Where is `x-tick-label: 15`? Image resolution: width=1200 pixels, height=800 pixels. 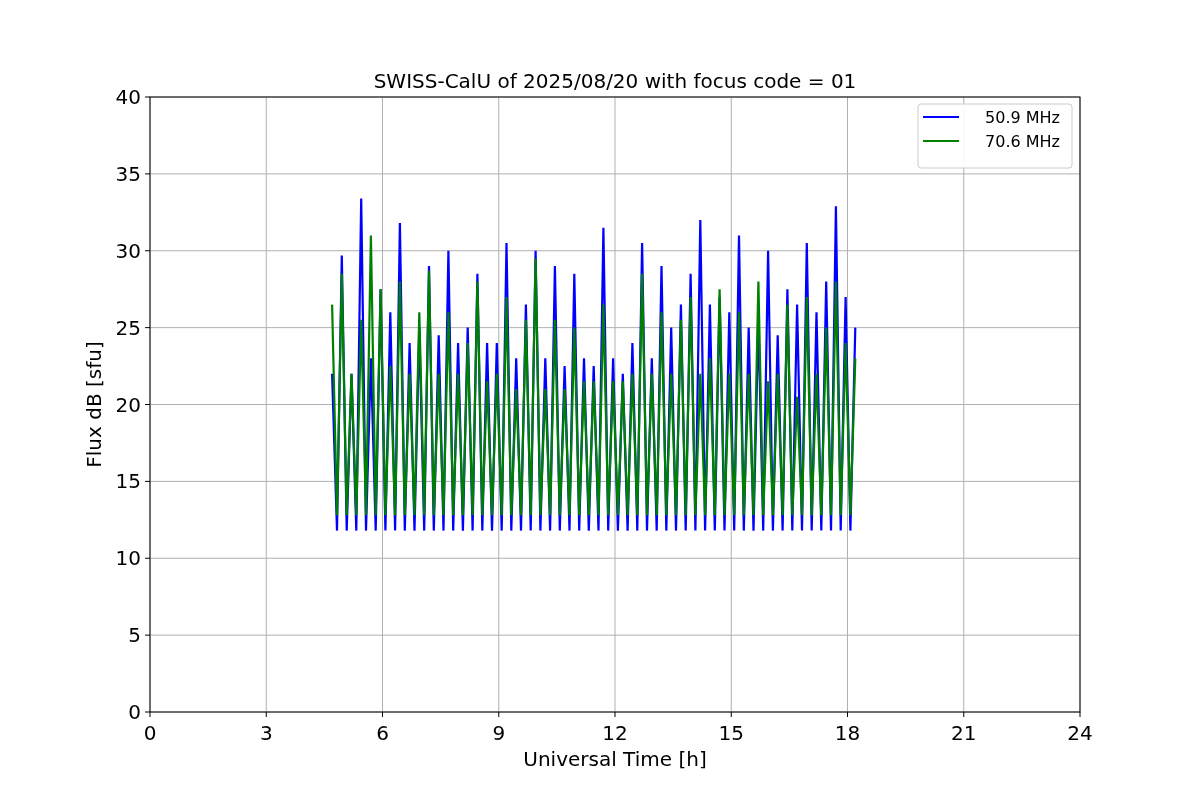
x-tick-label: 15 is located at coordinates (731, 733).